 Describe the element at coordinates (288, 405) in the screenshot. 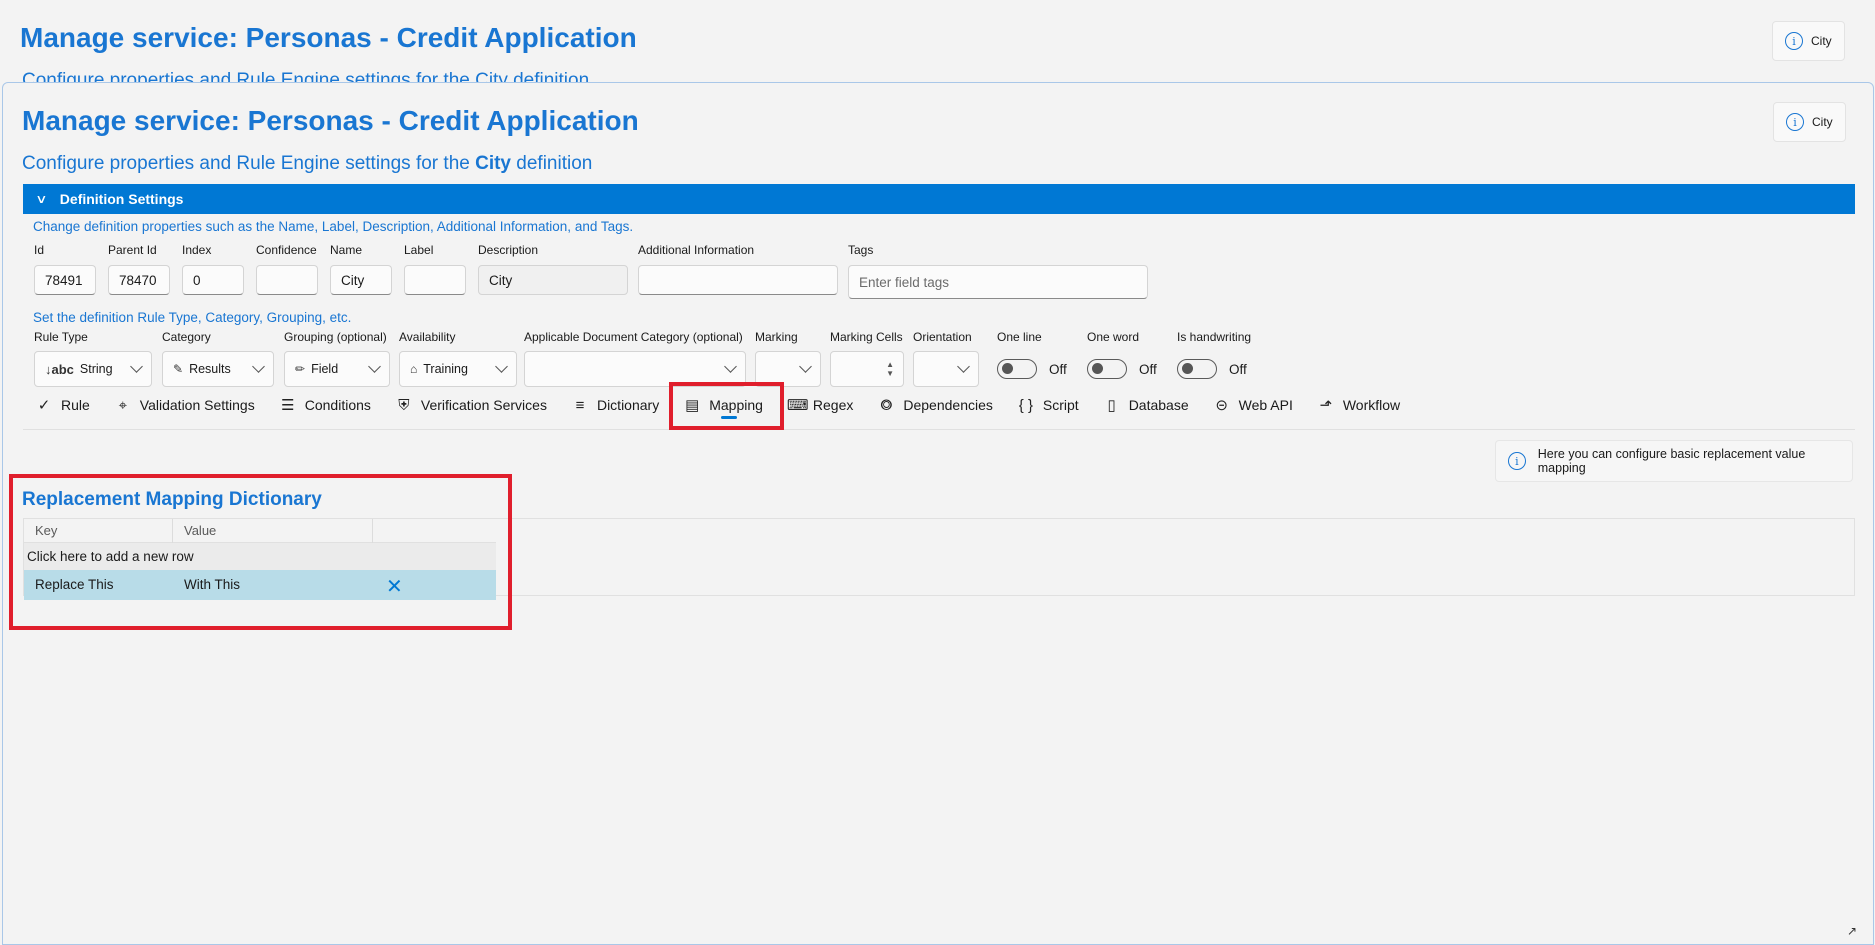

I see `conditions-list-icon: ☰` at that location.